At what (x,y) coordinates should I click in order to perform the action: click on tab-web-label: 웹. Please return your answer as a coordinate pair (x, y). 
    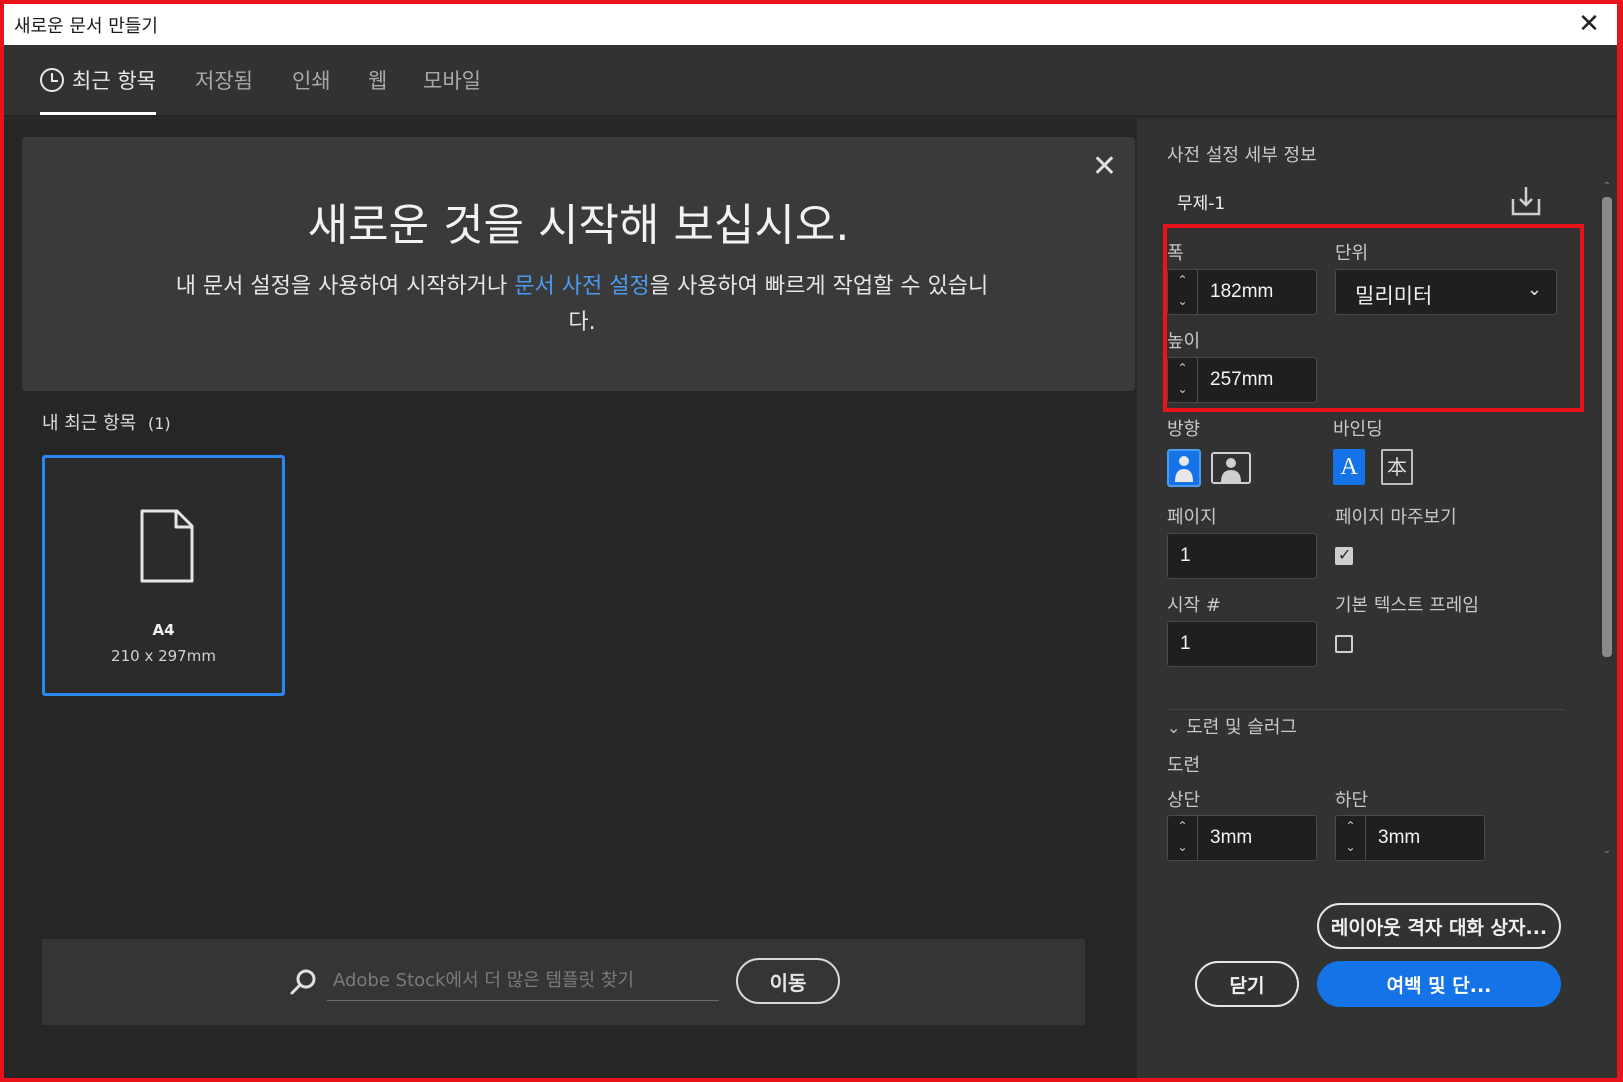
    Looking at the image, I should click on (378, 81).